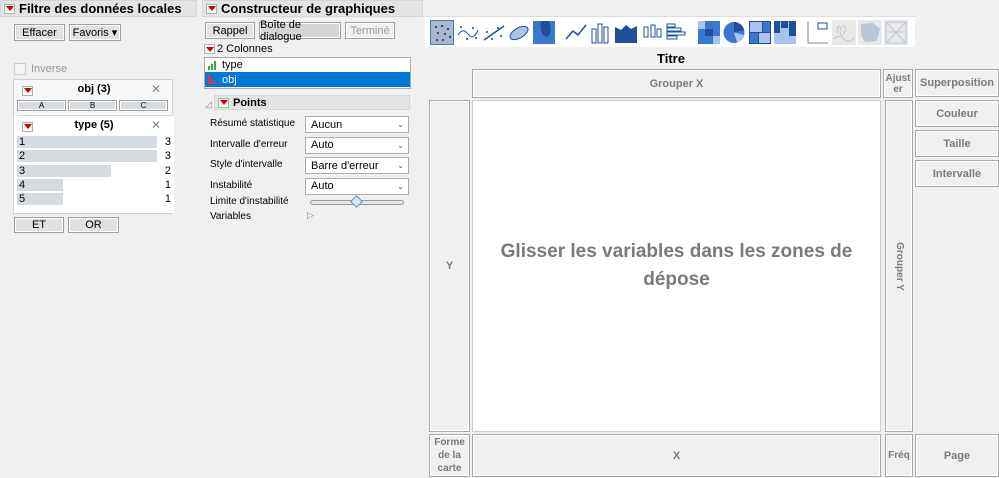  What do you see at coordinates (223, 102) in the screenshot?
I see `points-menu-icon` at bounding box center [223, 102].